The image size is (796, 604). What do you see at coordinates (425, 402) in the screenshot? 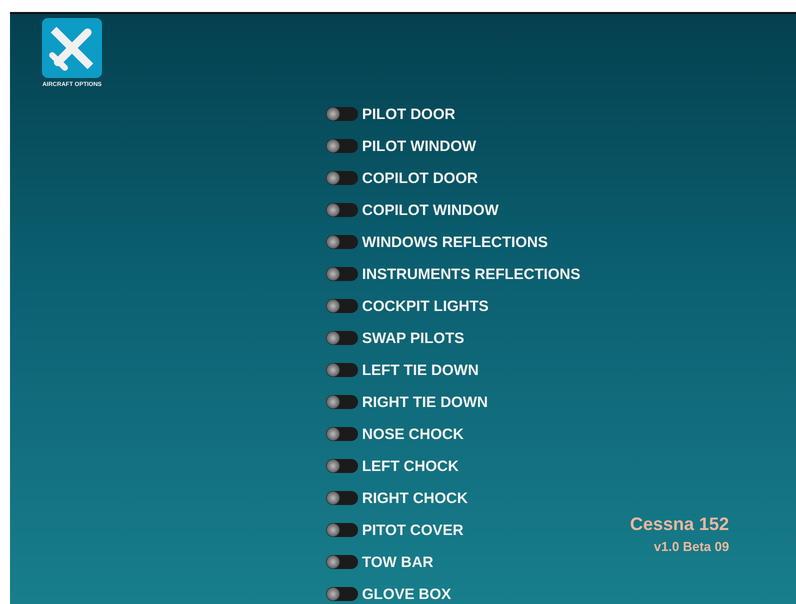
I see `option-label: RIGHT TIE DOWN` at bounding box center [425, 402].